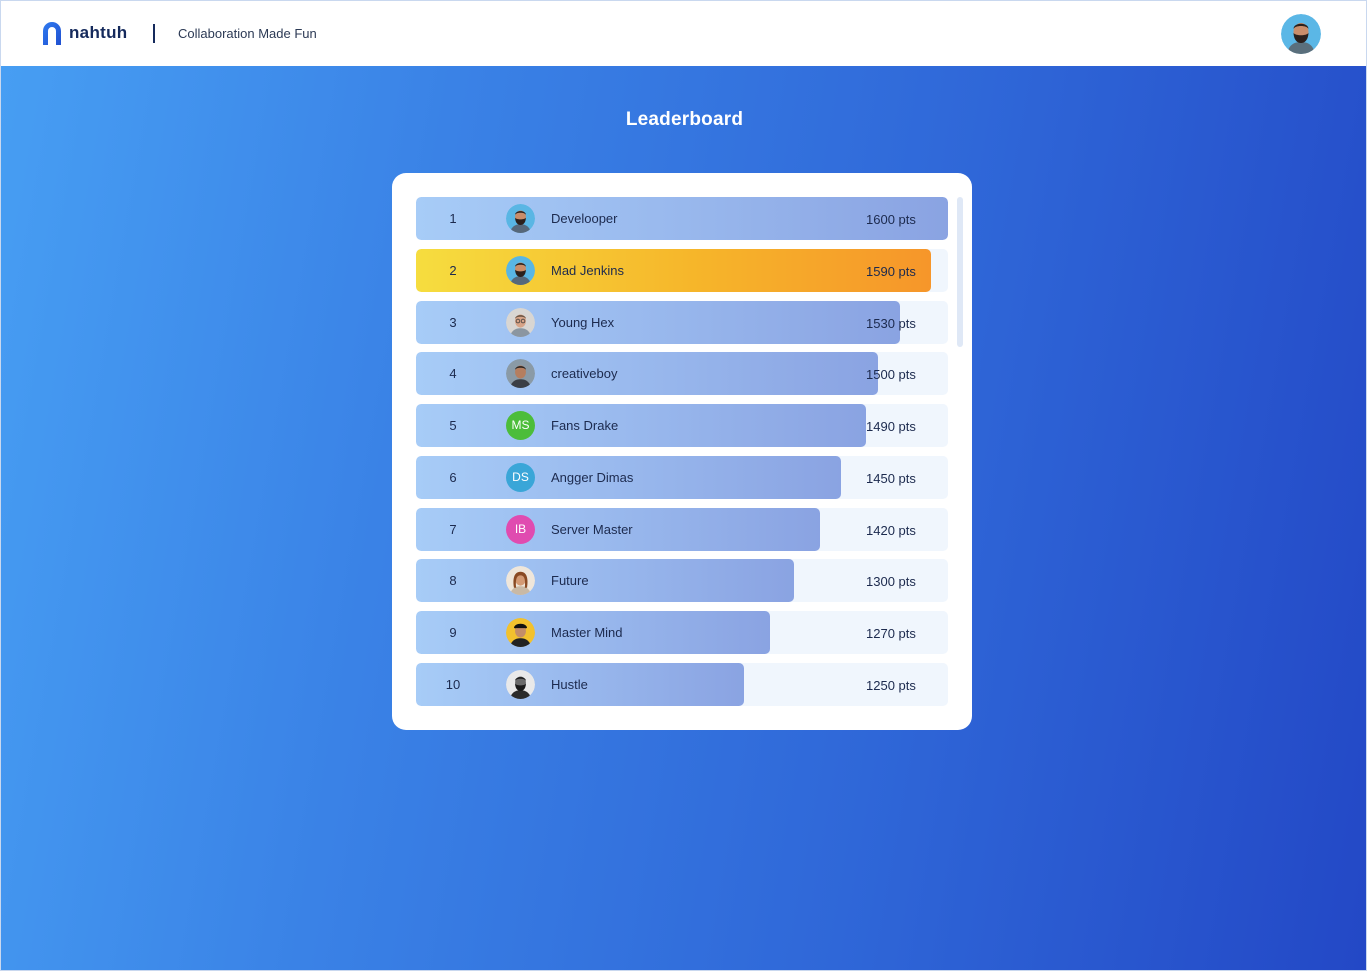 This screenshot has width=1367, height=971. I want to click on tagline: Collaboration Made Fun, so click(247, 33).